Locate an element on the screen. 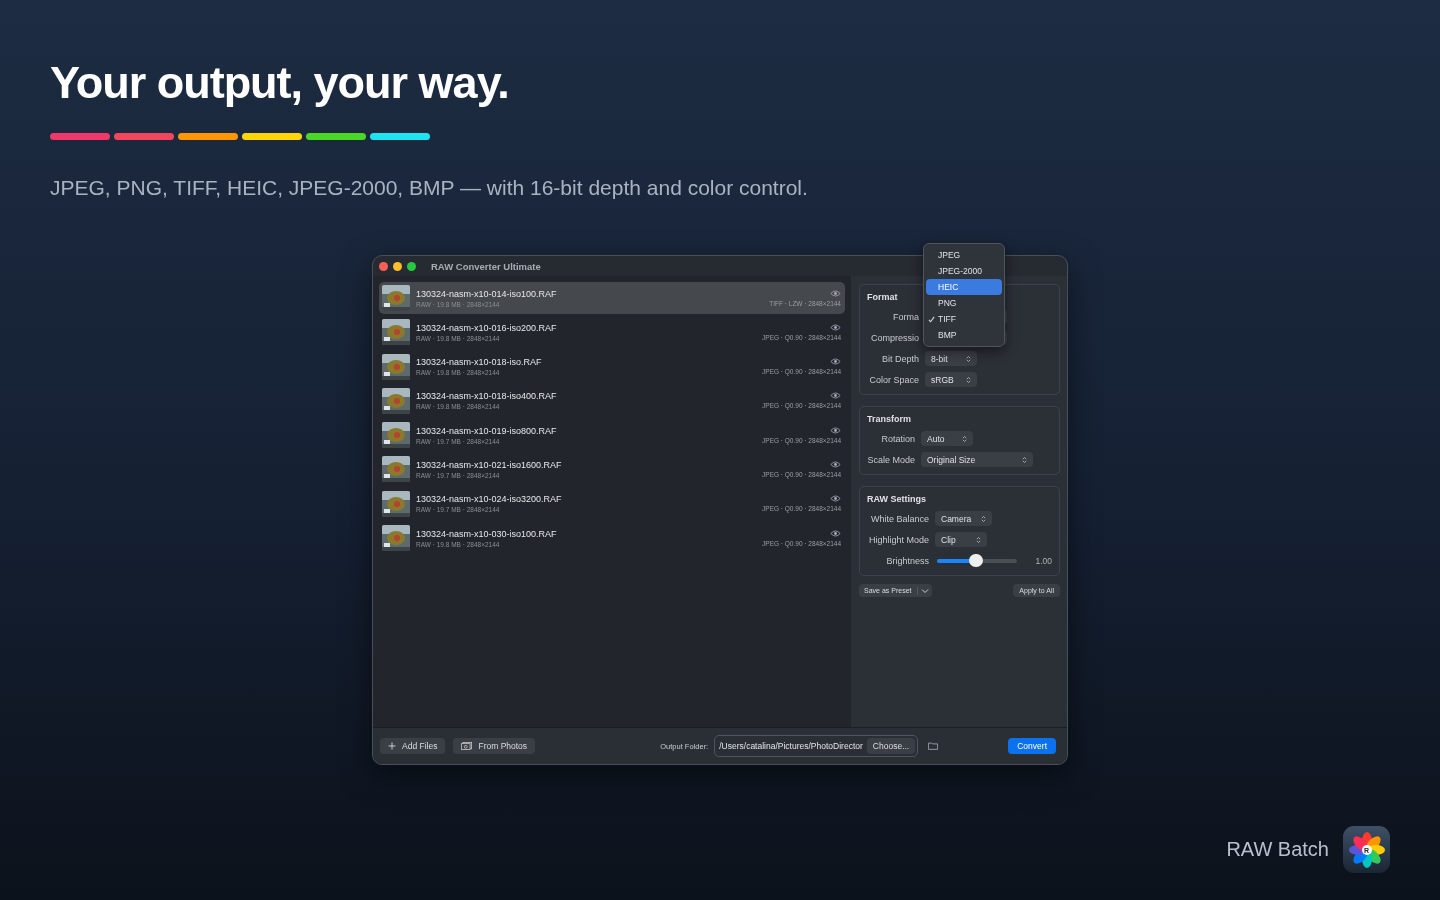 The width and height of the screenshot is (1440, 900). field-label: Bit Depth is located at coordinates (899, 358).